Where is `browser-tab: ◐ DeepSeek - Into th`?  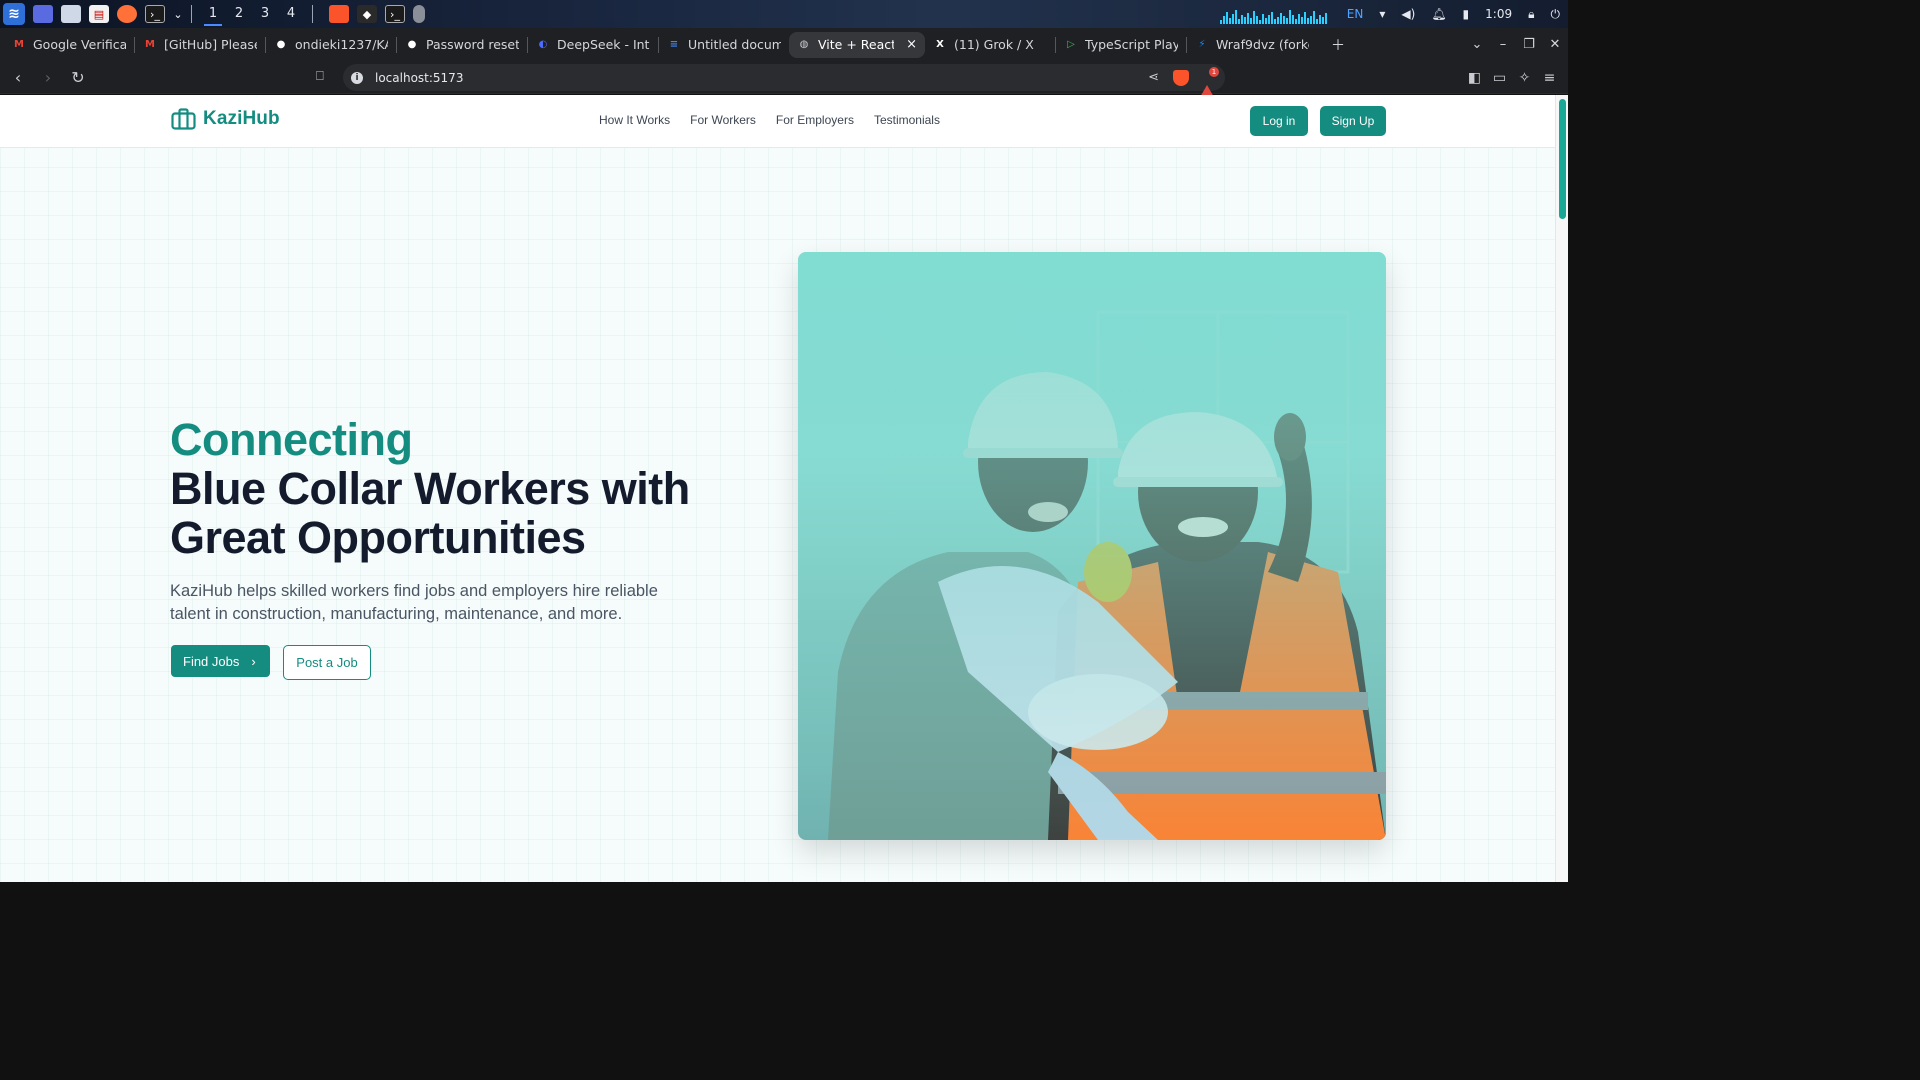 browser-tab: ◐ DeepSeek - Into th is located at coordinates (593, 45).